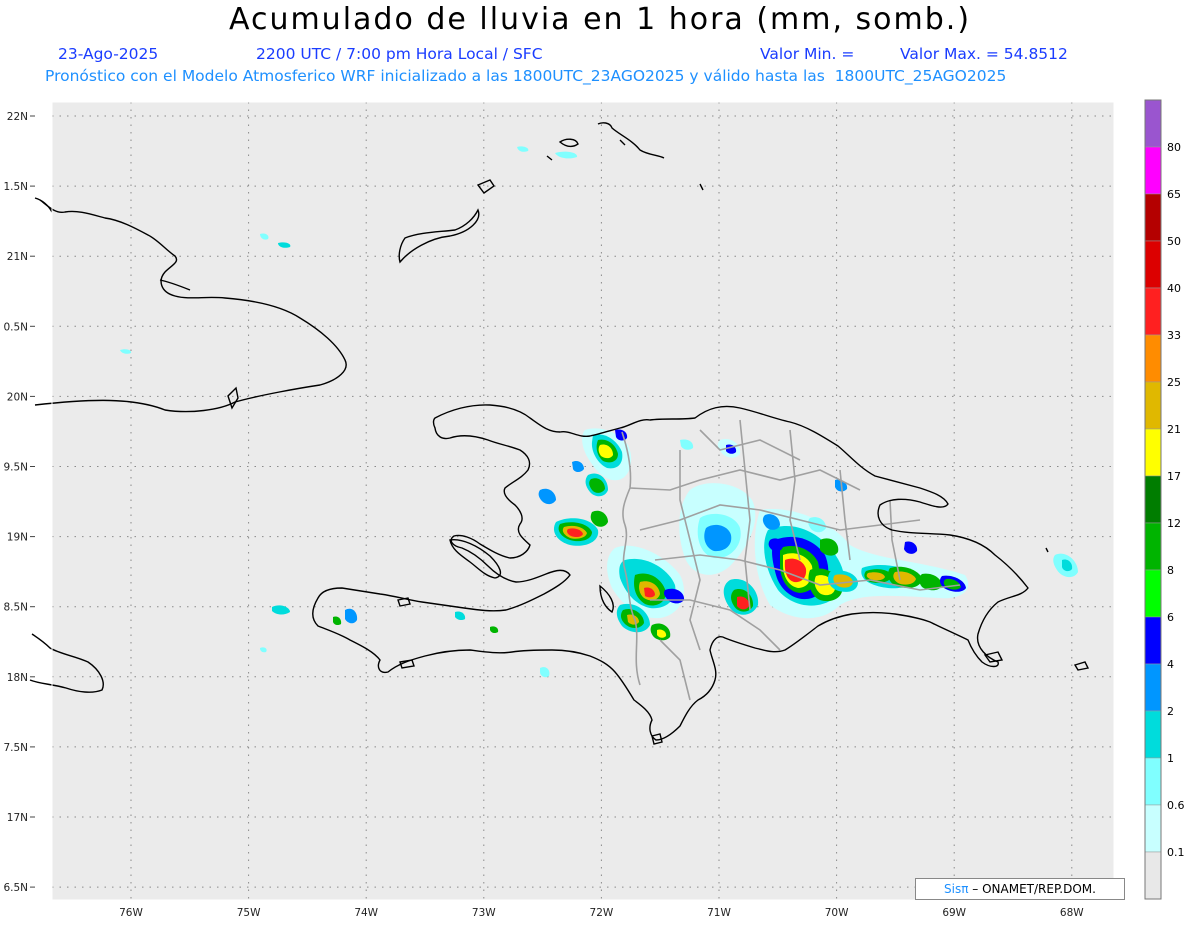 This screenshot has height=927, width=1200. Describe the element at coordinates (1174, 382) in the screenshot. I see `colorbar-label: 25` at that location.